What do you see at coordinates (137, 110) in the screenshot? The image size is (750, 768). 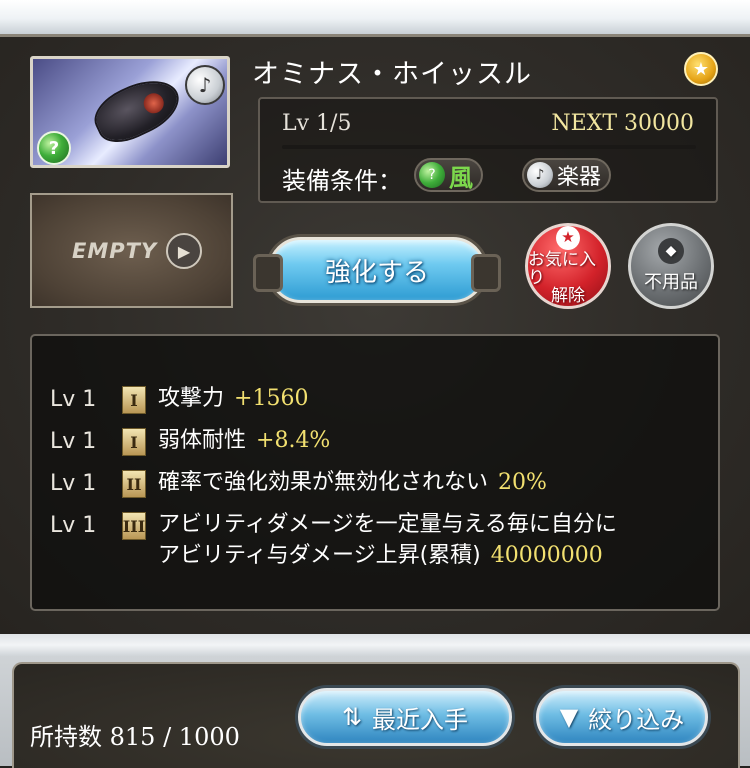 I see `whistle-image` at bounding box center [137, 110].